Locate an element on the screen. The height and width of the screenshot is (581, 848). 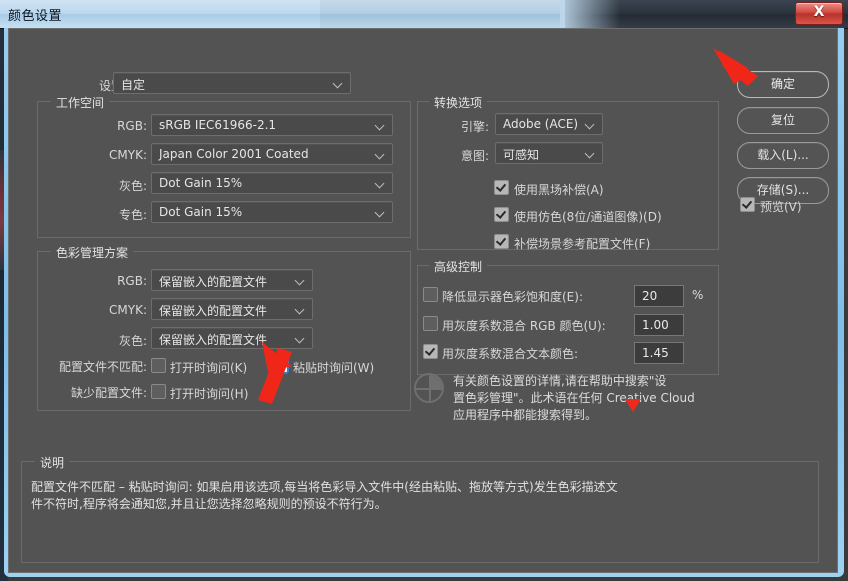
mismatch-ask-paste-label: 粘贴时询问(W) is located at coordinates (334, 368).